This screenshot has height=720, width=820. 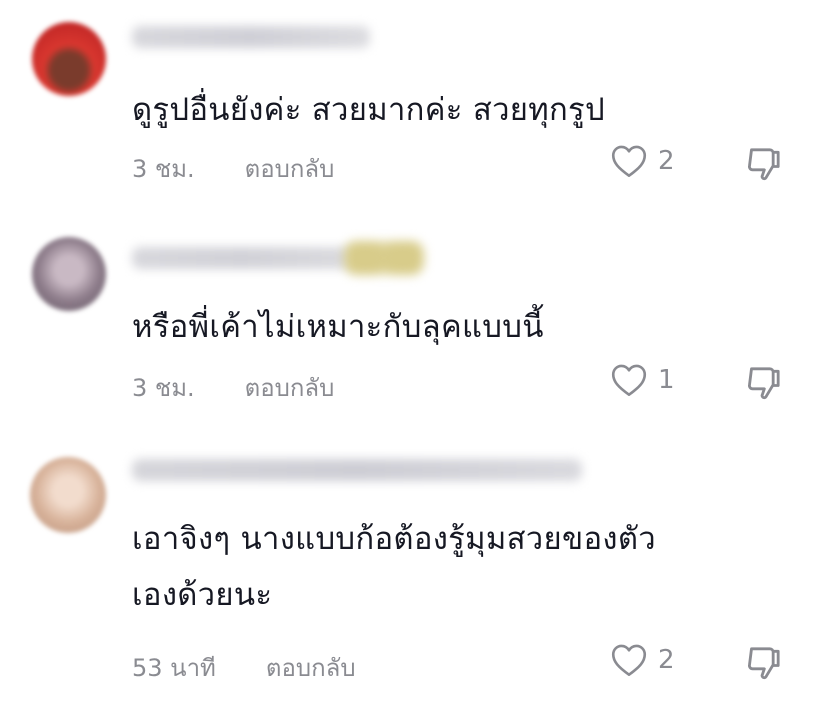 I want to click on comment-meta: 53 นาที ตอบกลับ, so click(x=244, y=667).